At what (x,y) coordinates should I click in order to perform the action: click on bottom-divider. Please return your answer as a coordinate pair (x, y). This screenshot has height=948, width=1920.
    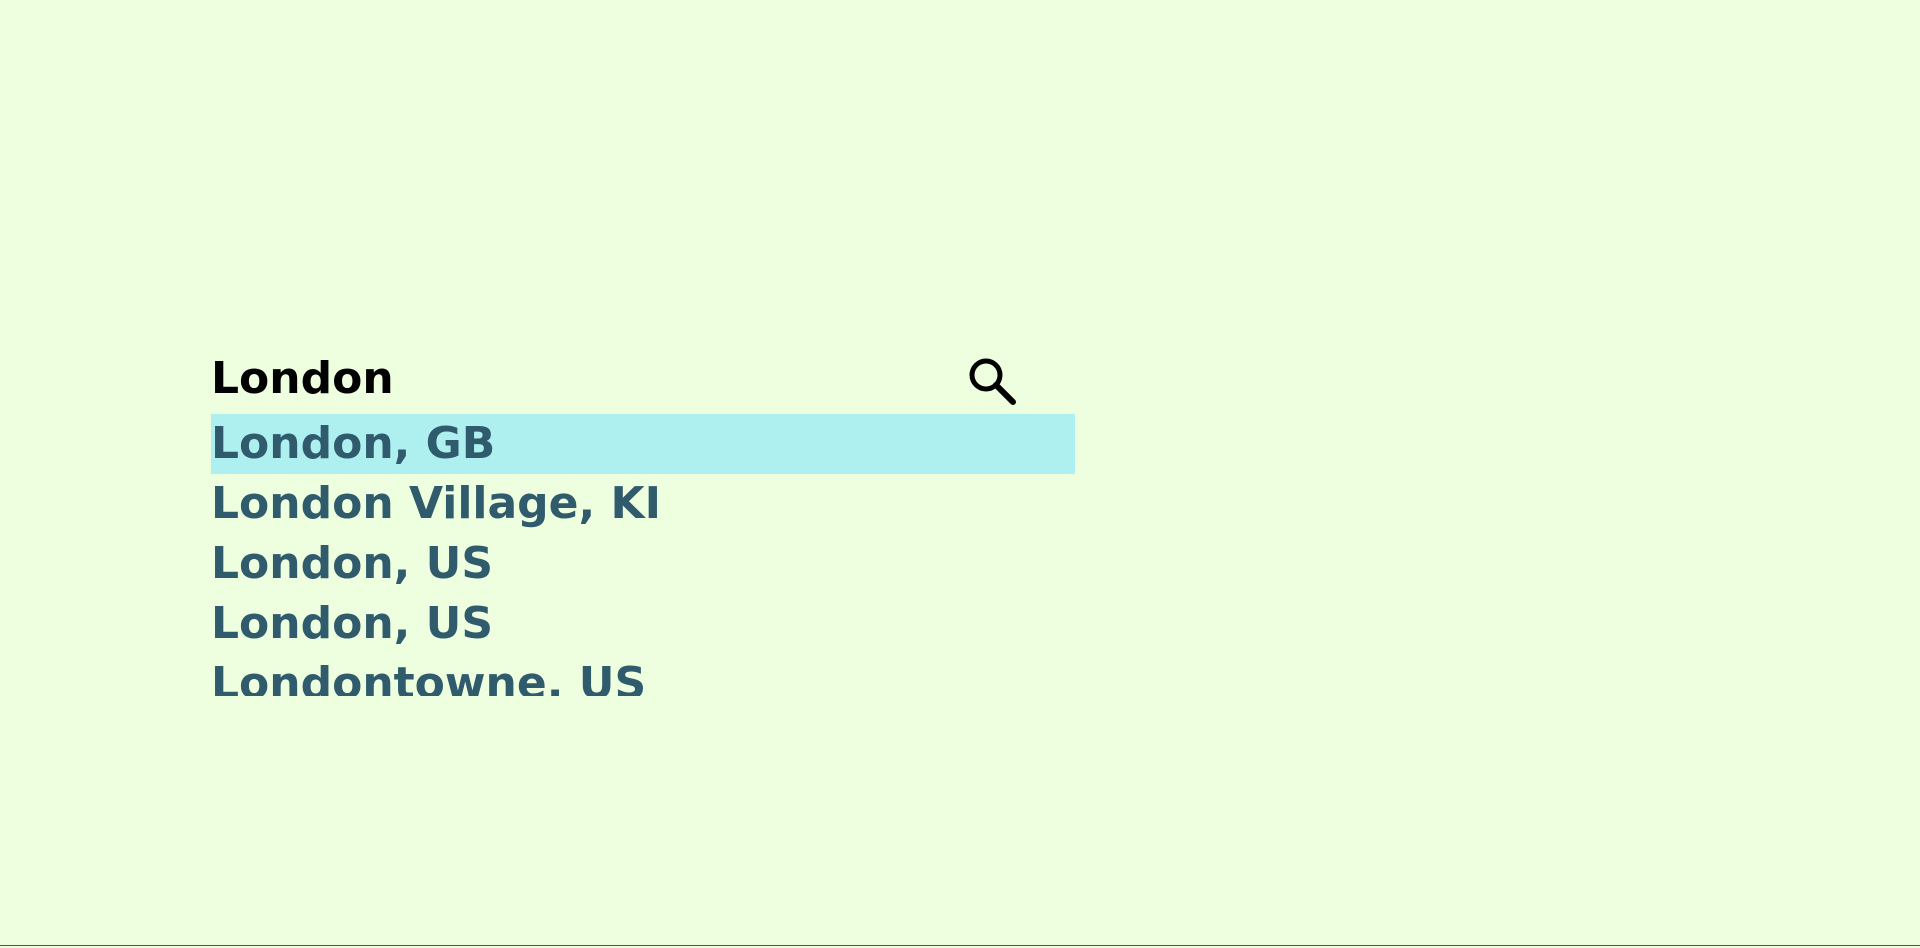
    Looking at the image, I should click on (960, 945).